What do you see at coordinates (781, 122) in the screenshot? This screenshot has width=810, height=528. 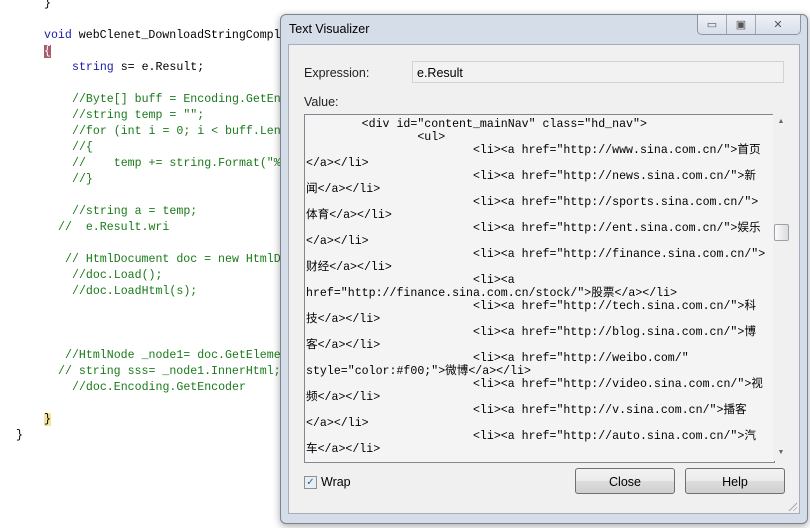 I see `scroll-up-icon: ▲` at bounding box center [781, 122].